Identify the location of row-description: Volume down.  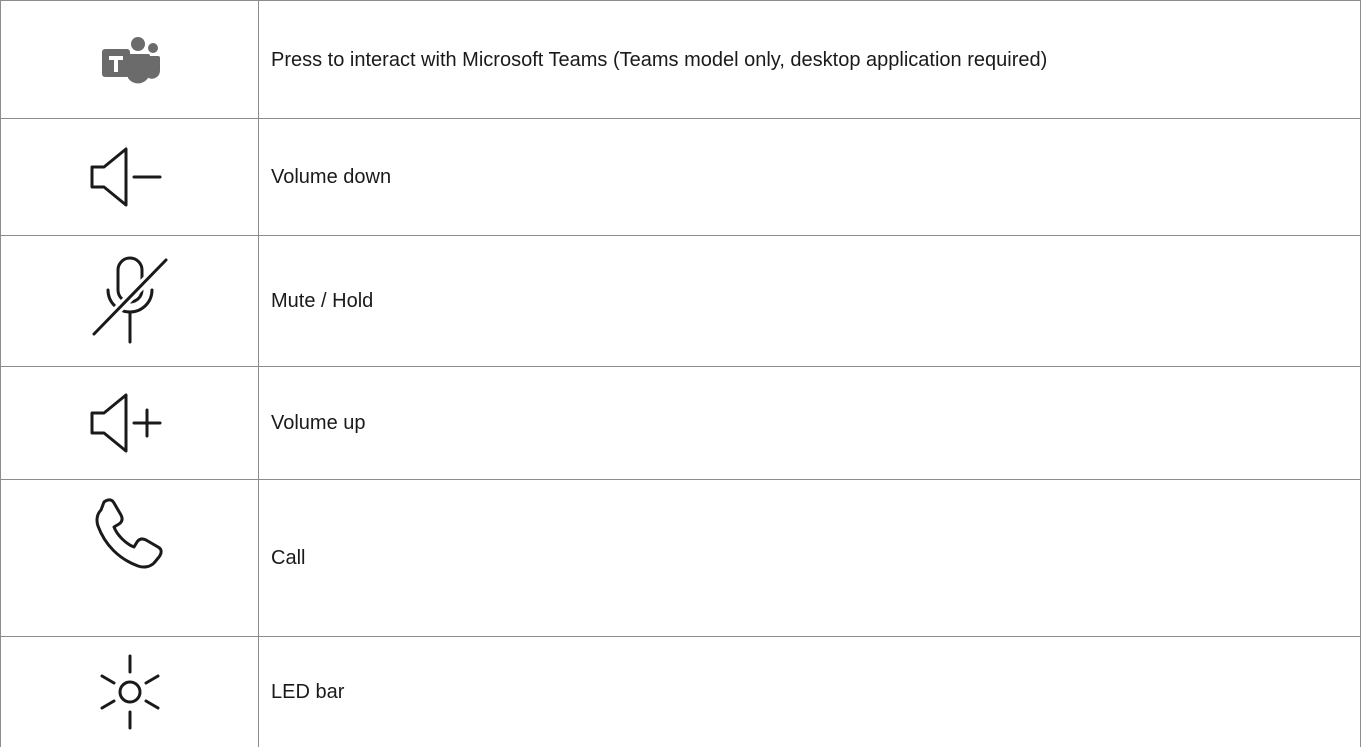
(331, 177).